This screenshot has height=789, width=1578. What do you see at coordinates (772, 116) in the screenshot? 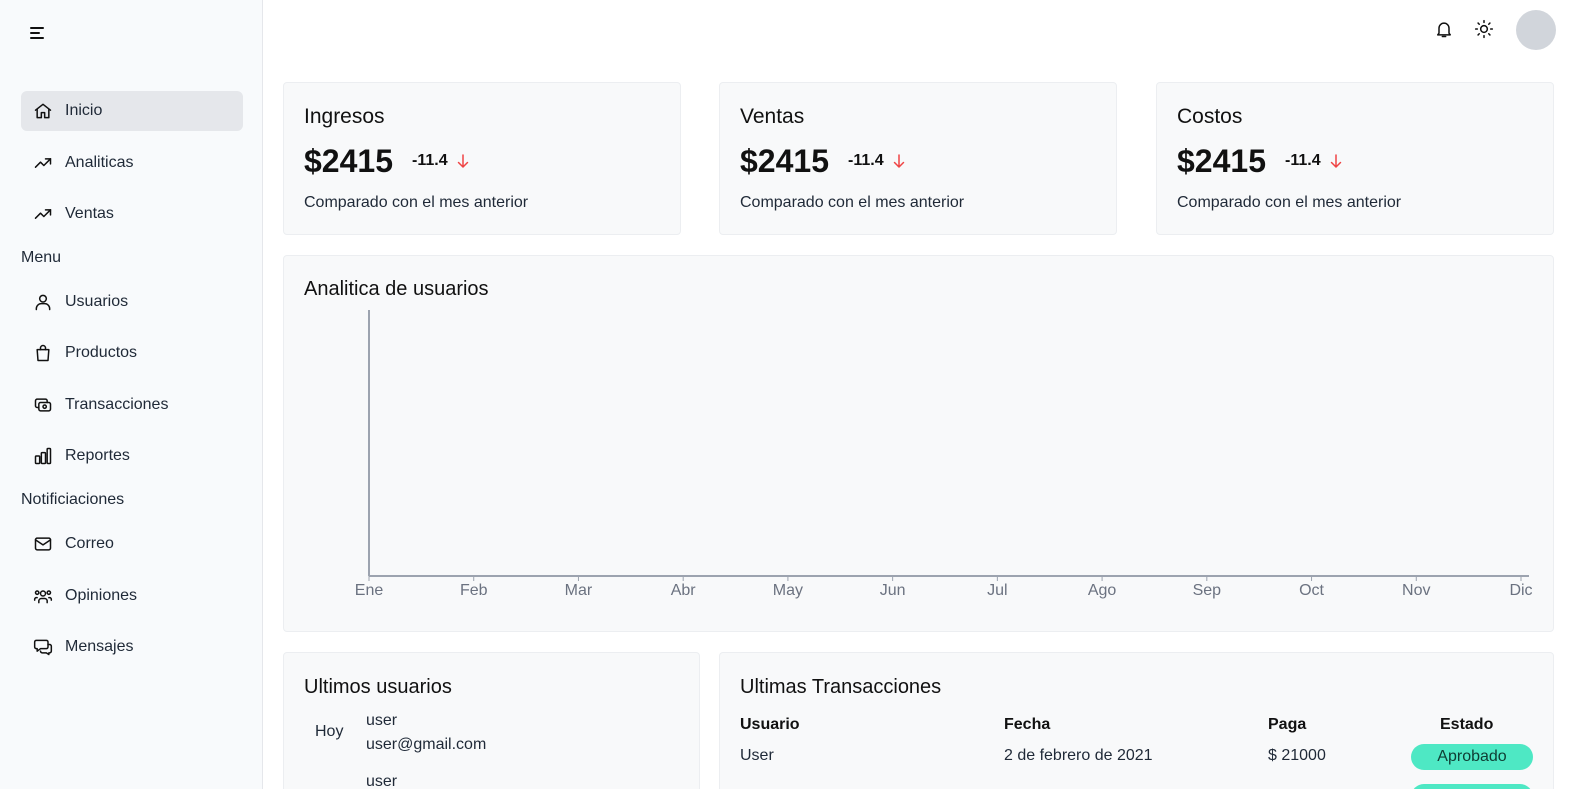
I see `stat-title: Ventas` at bounding box center [772, 116].